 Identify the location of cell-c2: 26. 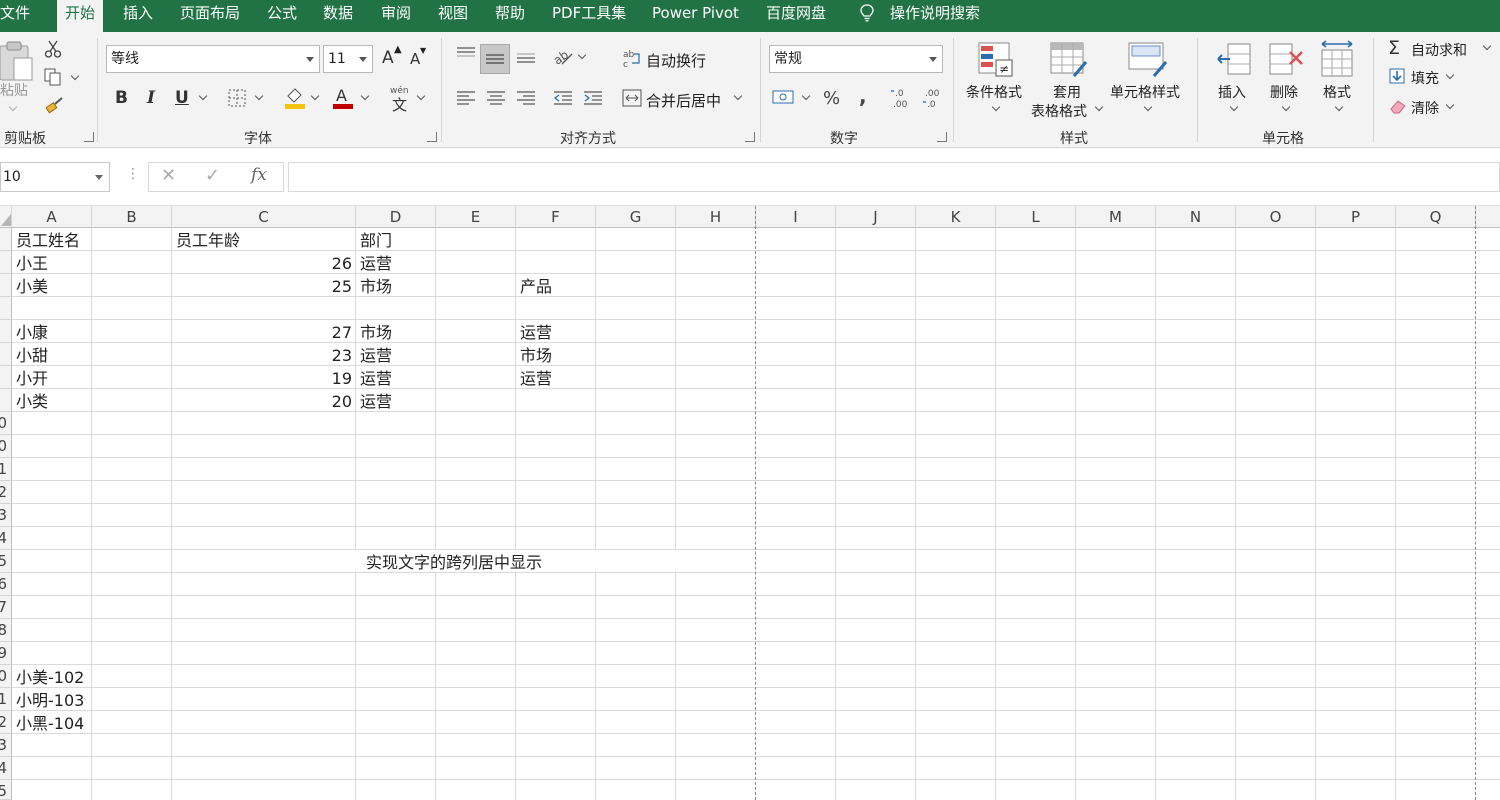
(264, 263).